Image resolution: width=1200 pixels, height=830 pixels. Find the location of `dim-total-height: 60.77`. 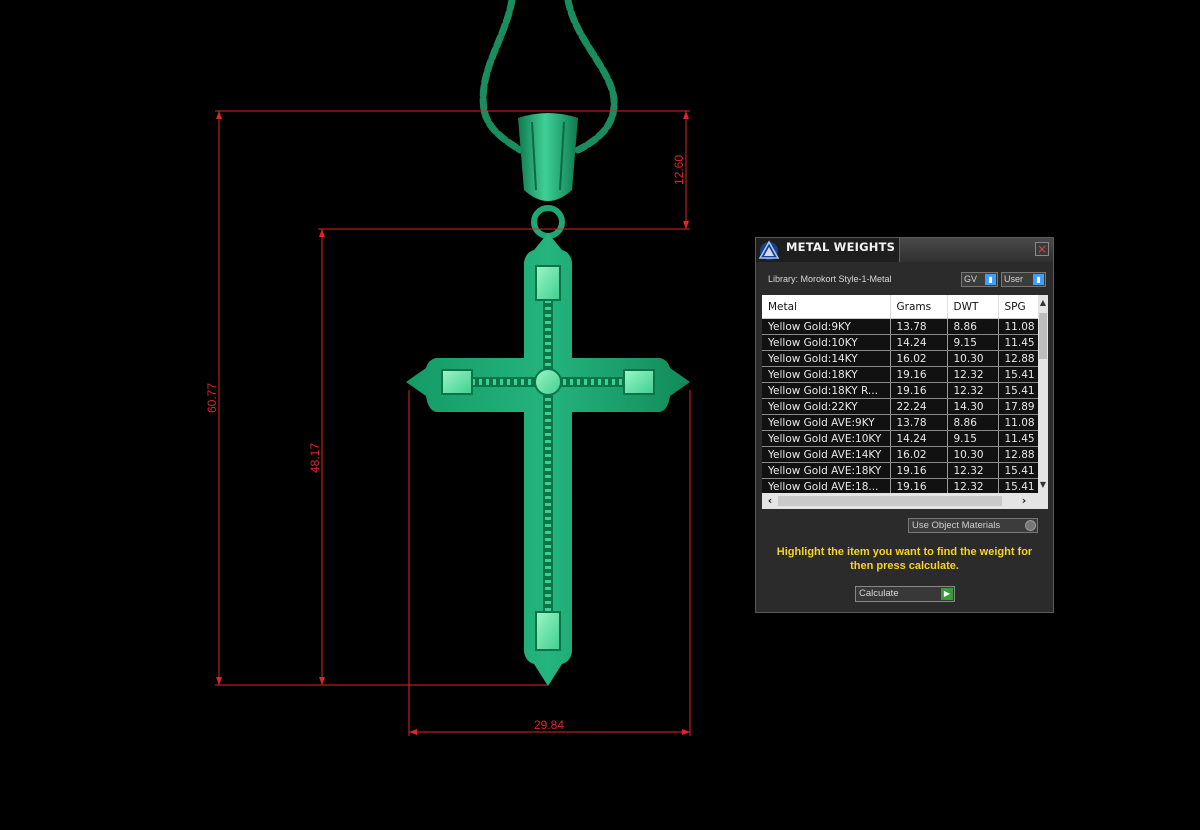

dim-total-height: 60.77 is located at coordinates (212, 398).